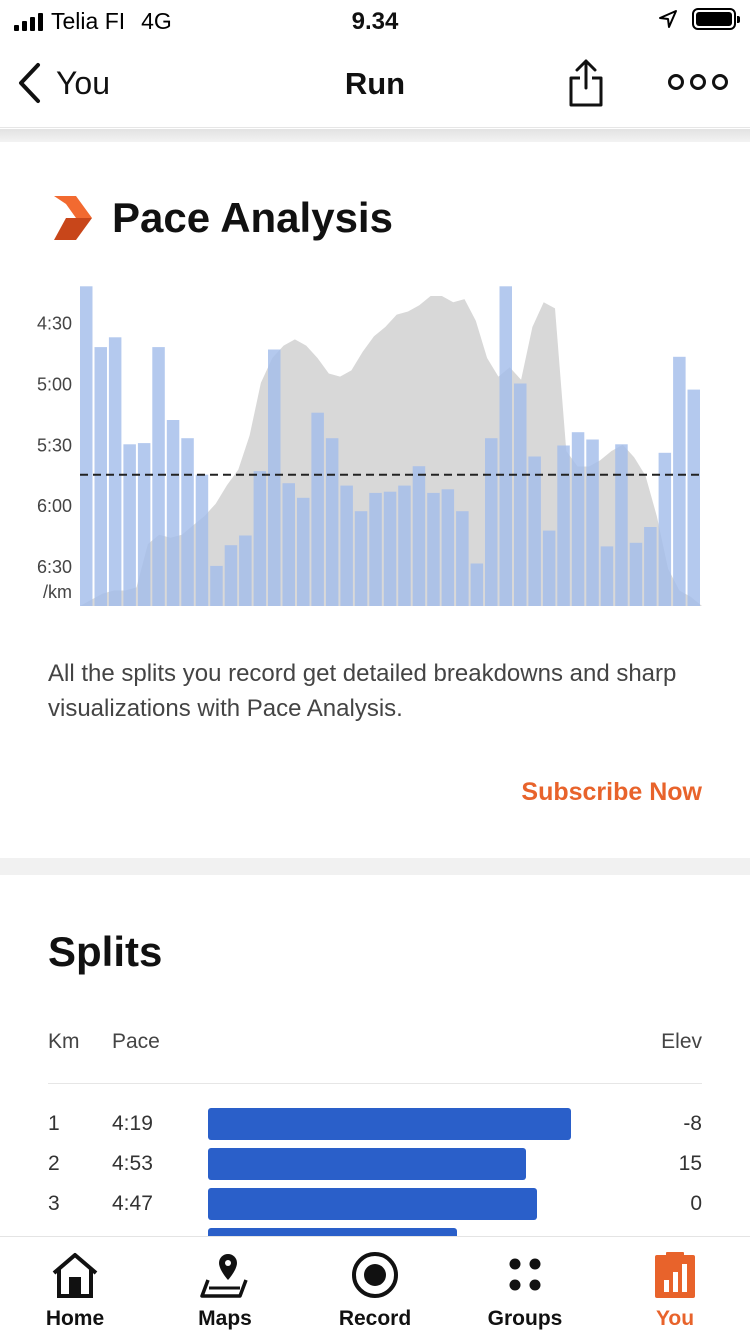 The height and width of the screenshot is (1334, 750). Describe the element at coordinates (75, 1275) in the screenshot. I see `home-icon` at that location.